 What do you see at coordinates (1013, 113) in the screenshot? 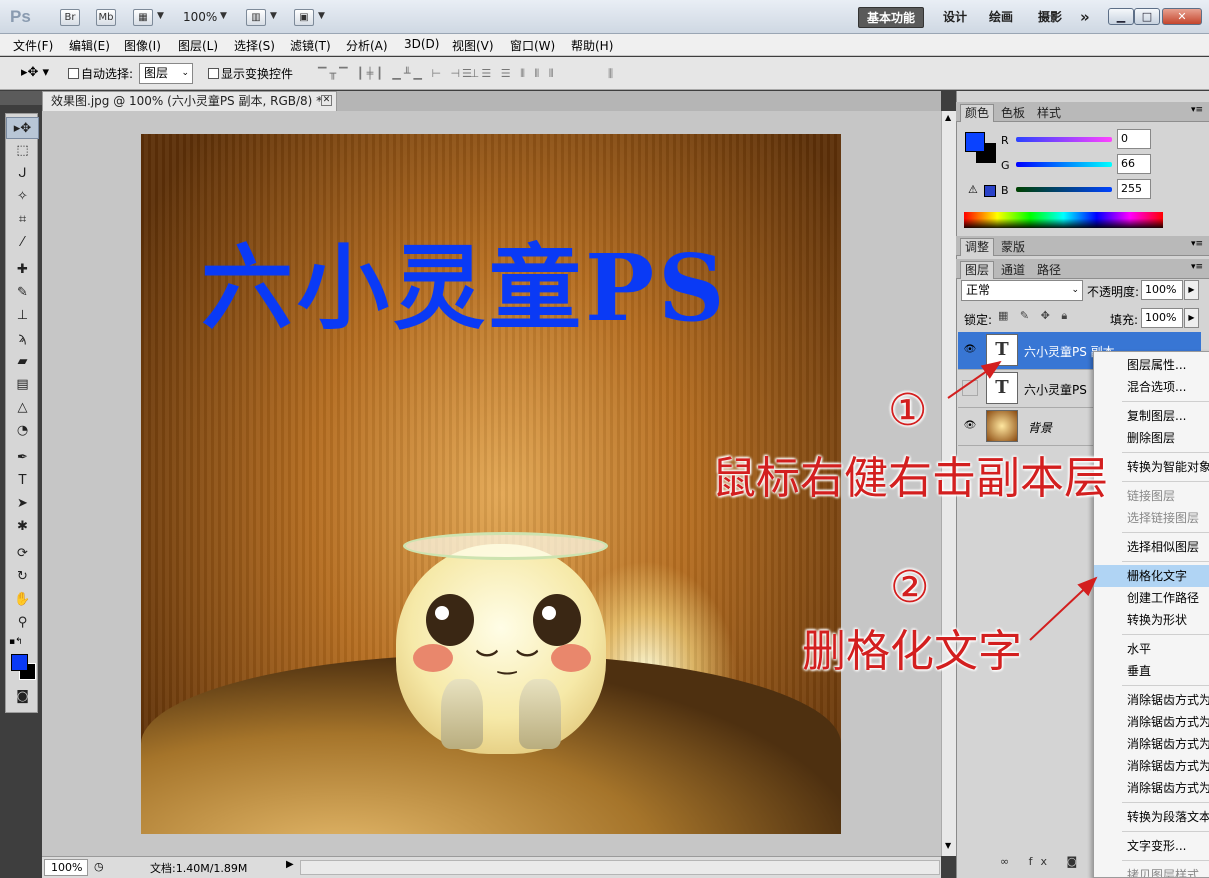
I see `tab-swatches: 色板` at bounding box center [1013, 113].